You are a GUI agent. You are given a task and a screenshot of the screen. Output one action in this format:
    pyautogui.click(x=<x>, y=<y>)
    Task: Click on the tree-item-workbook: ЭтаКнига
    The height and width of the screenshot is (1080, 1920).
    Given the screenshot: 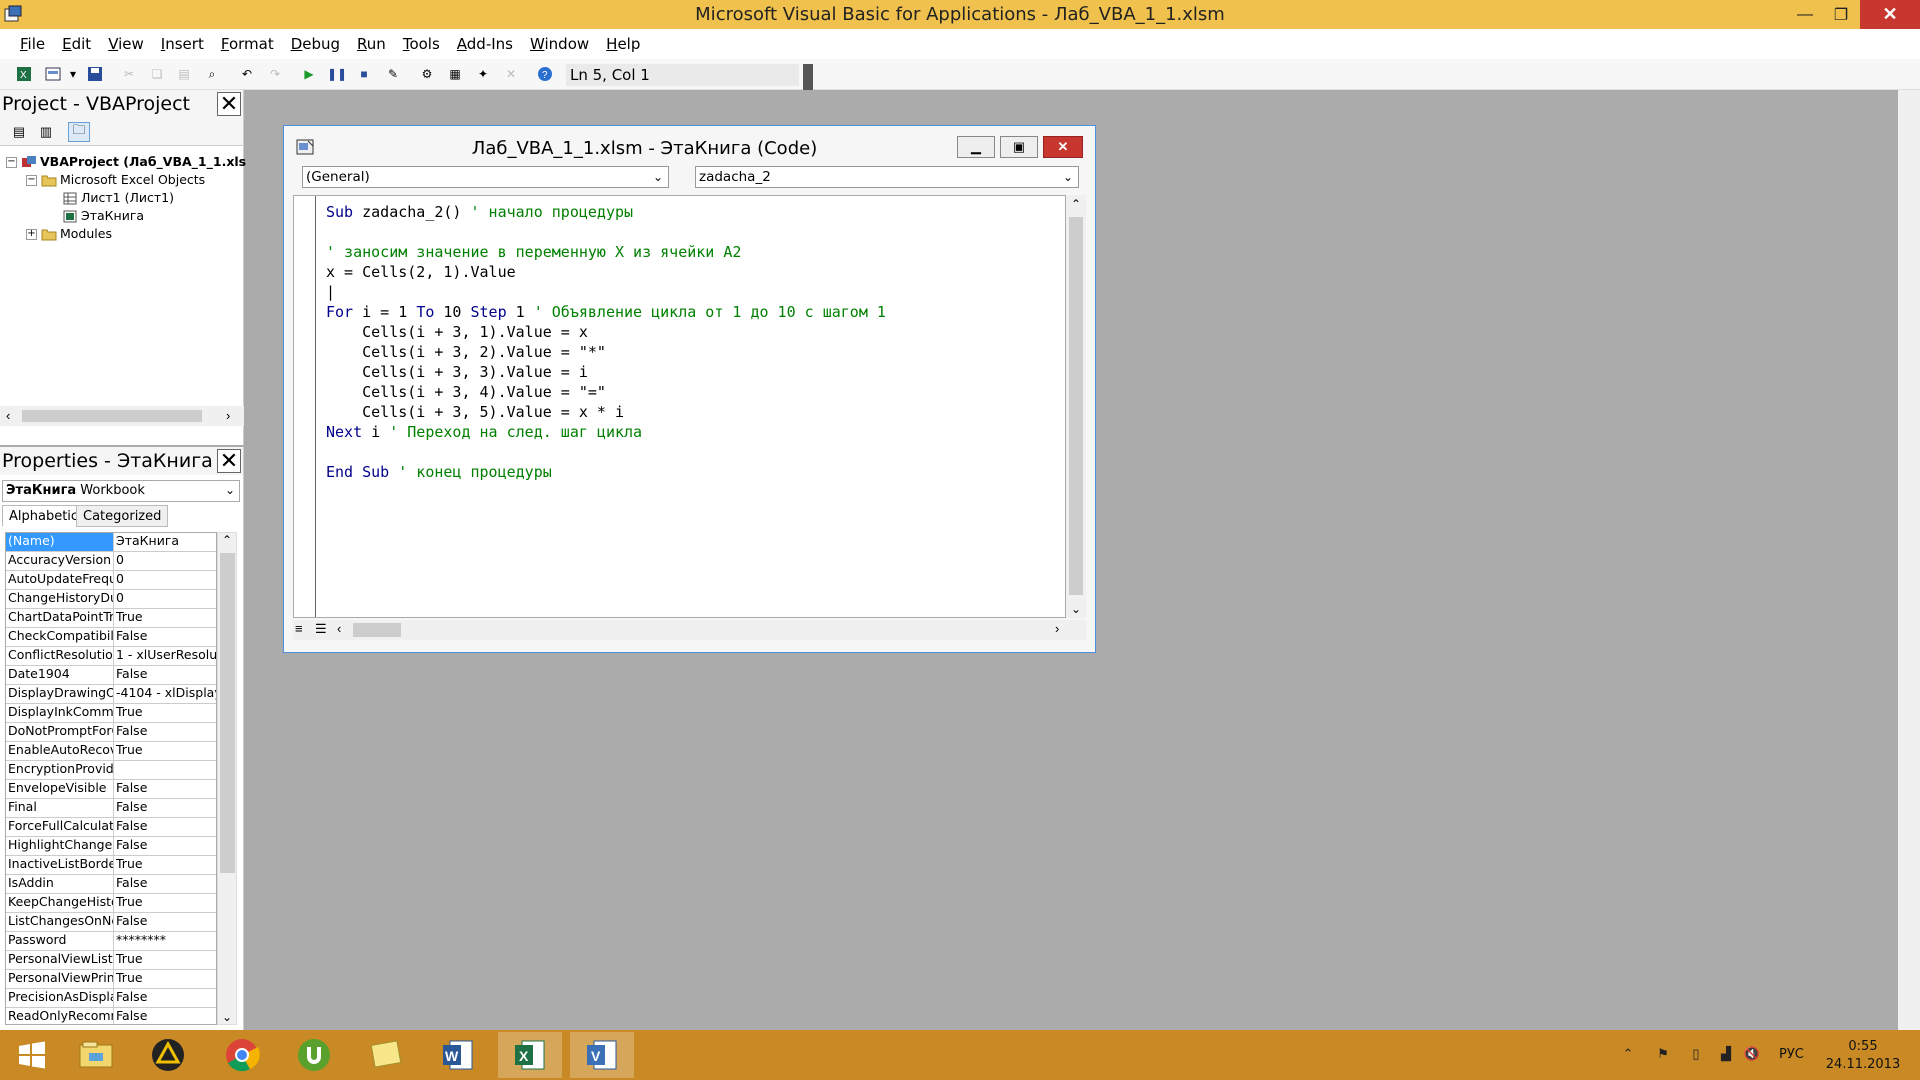 What is the action you would take?
    pyautogui.click(x=103, y=217)
    